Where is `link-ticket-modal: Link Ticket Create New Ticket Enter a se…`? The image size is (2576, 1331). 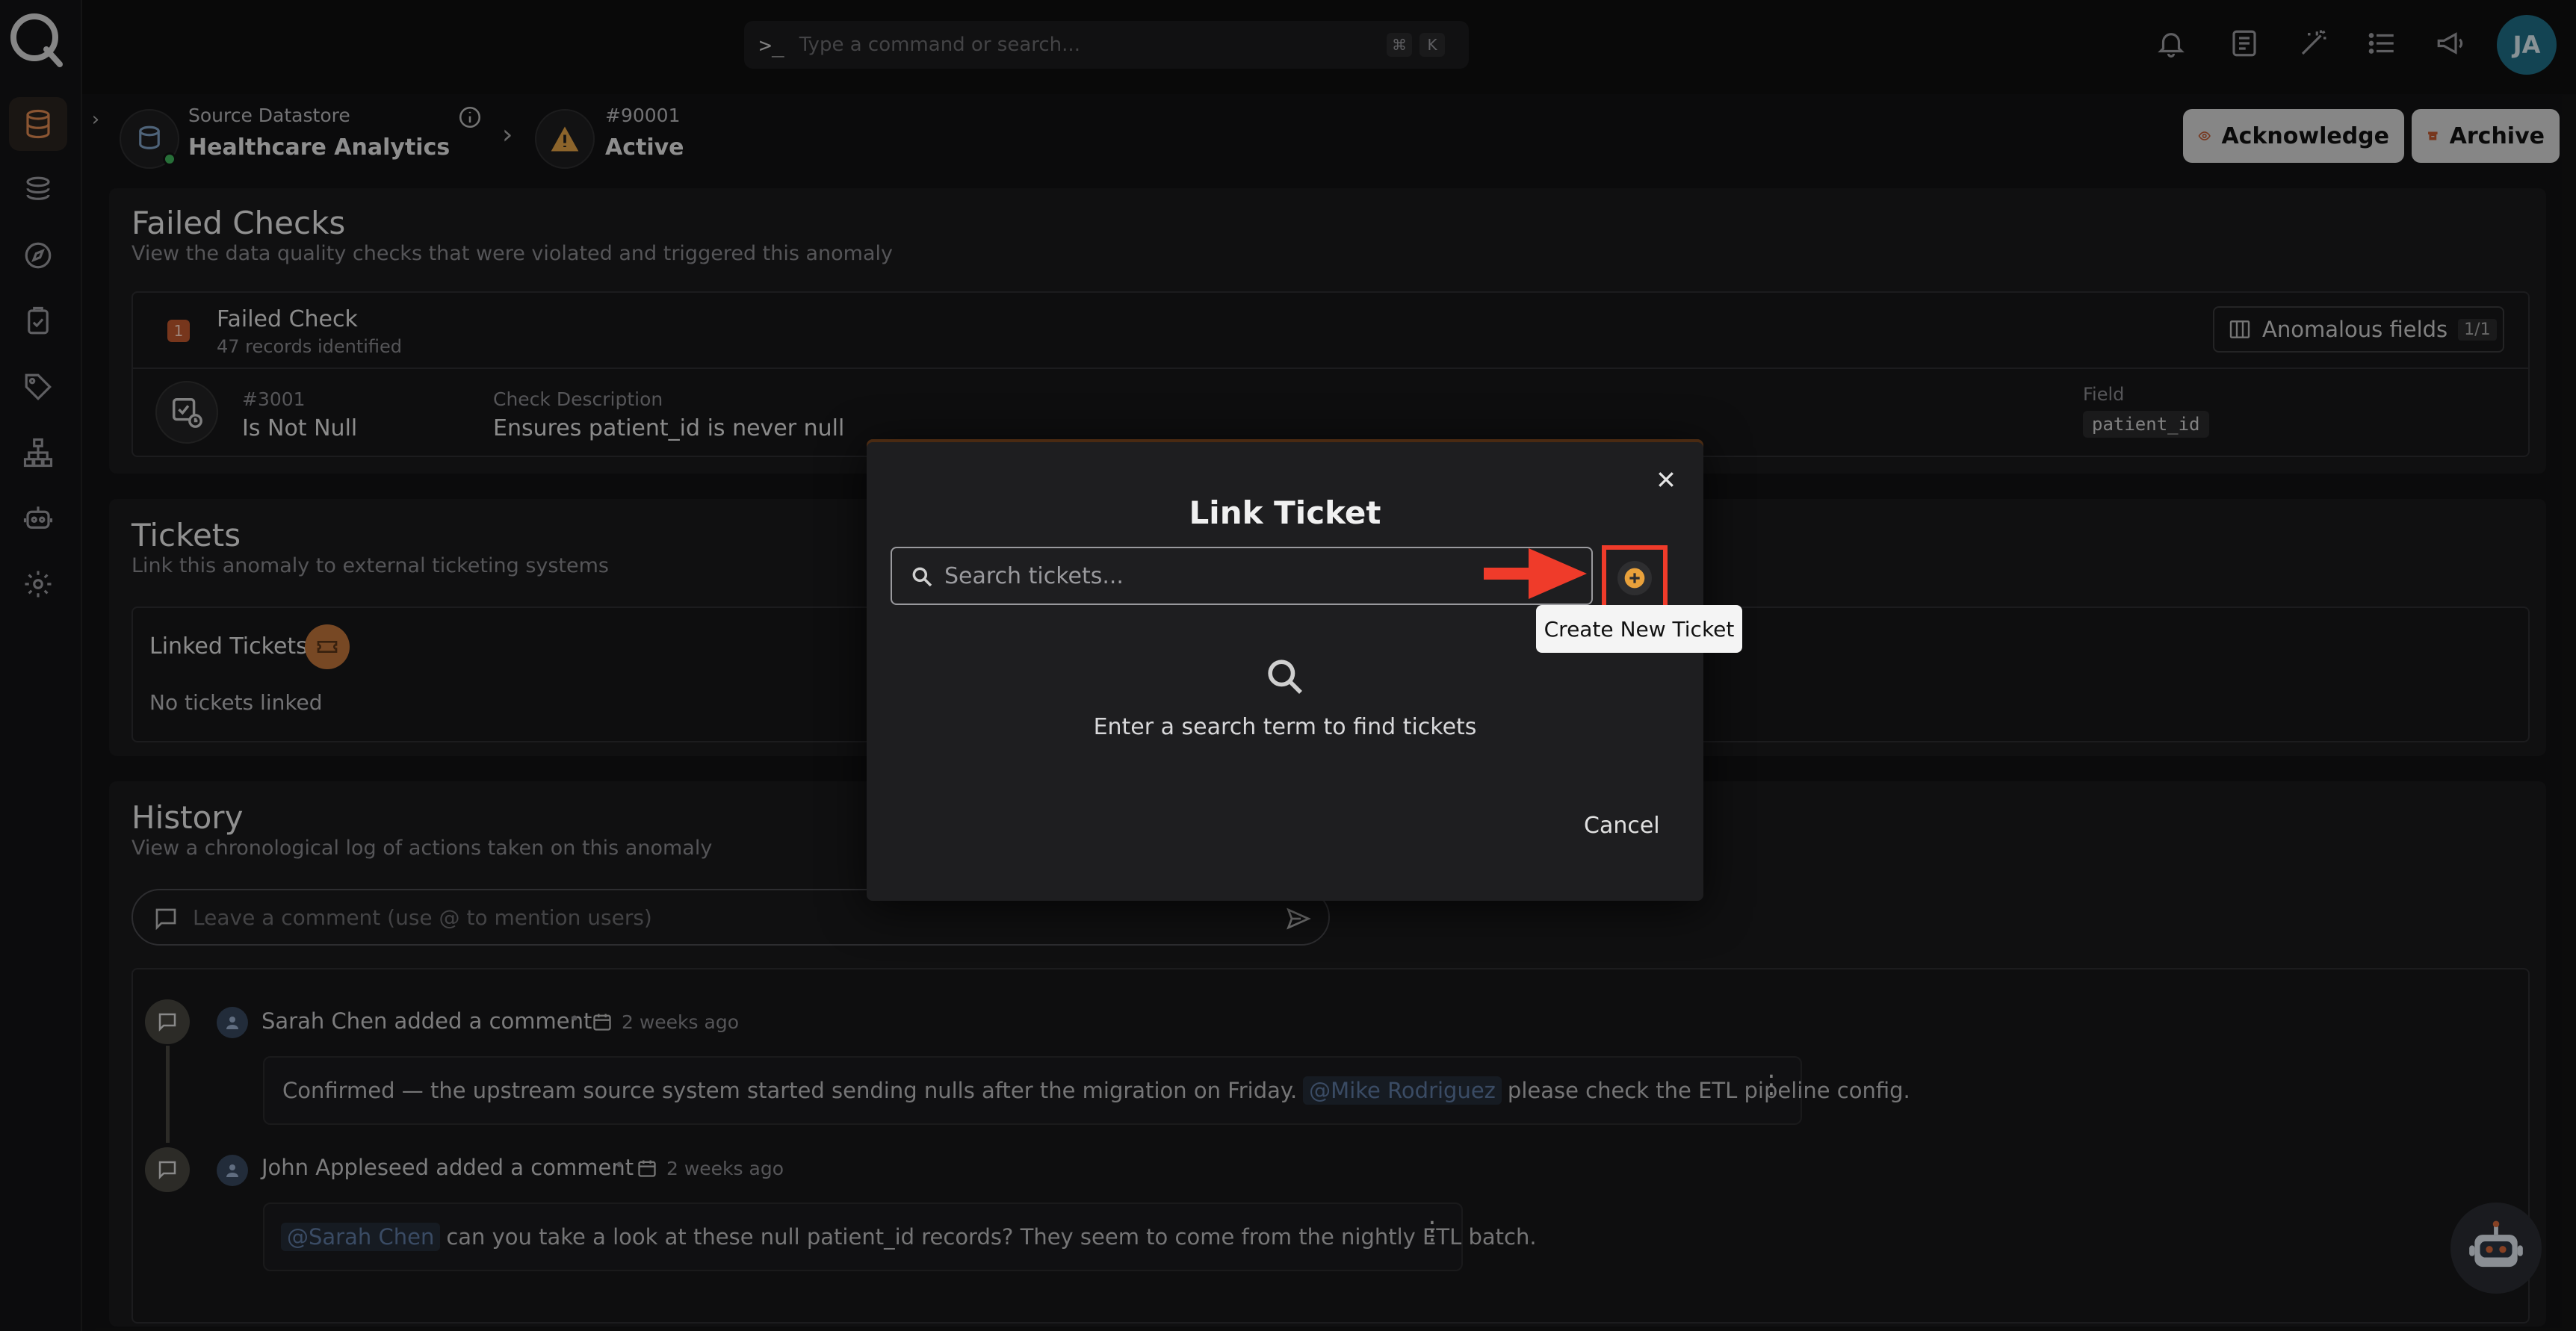 link-ticket-modal: Link Ticket Create New Ticket Enter a se… is located at coordinates (1304, 670).